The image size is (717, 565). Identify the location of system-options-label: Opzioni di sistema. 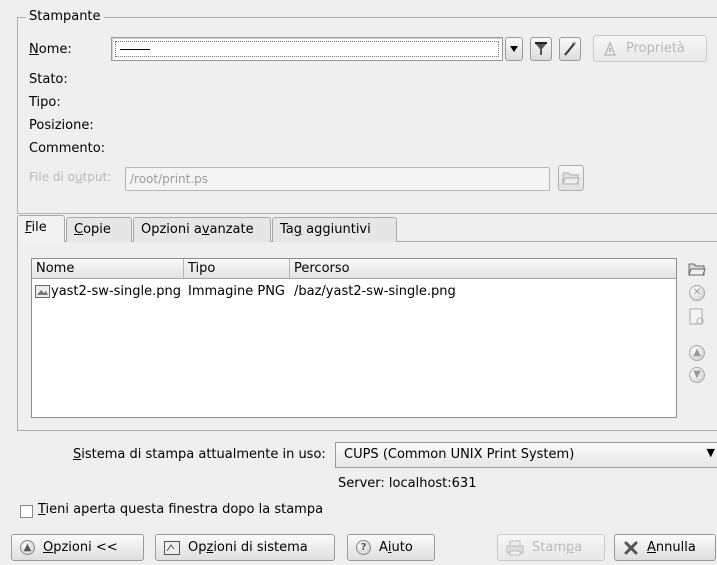
(248, 547).